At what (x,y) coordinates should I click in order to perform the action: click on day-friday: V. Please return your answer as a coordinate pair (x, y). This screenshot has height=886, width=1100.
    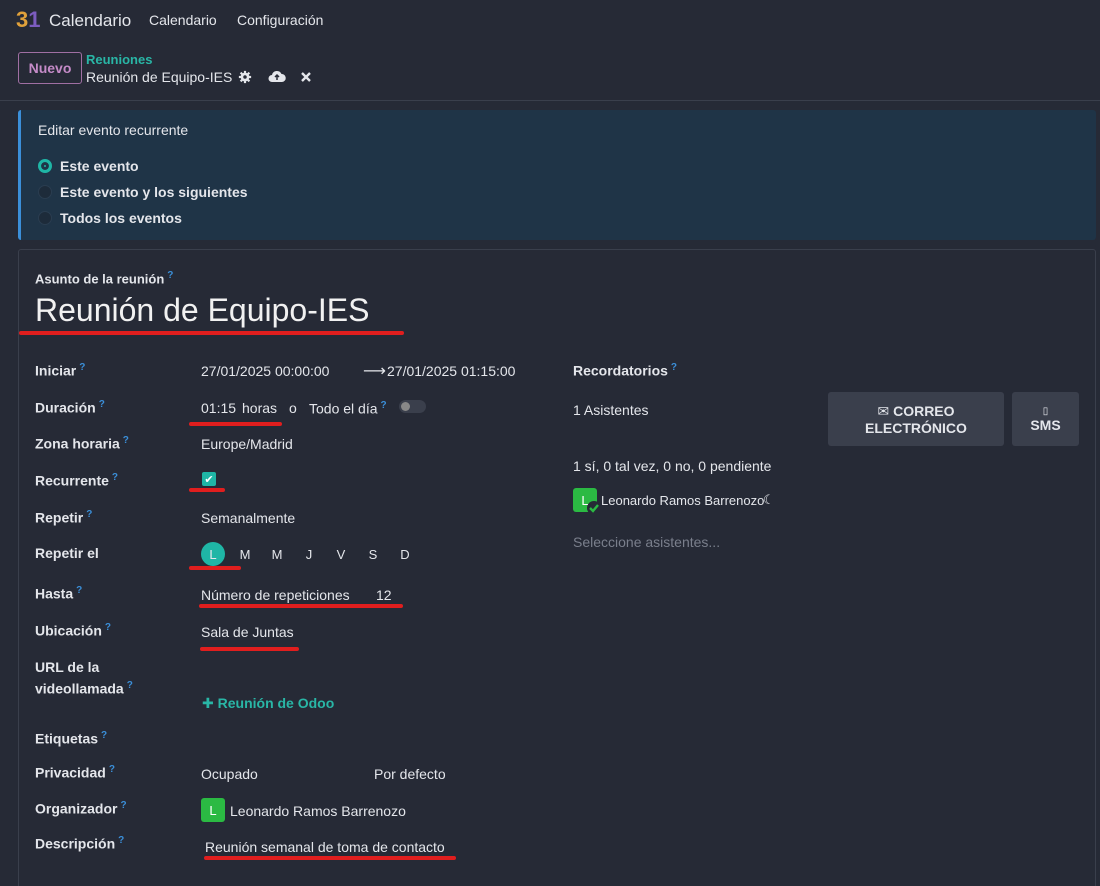
    Looking at the image, I should click on (341, 554).